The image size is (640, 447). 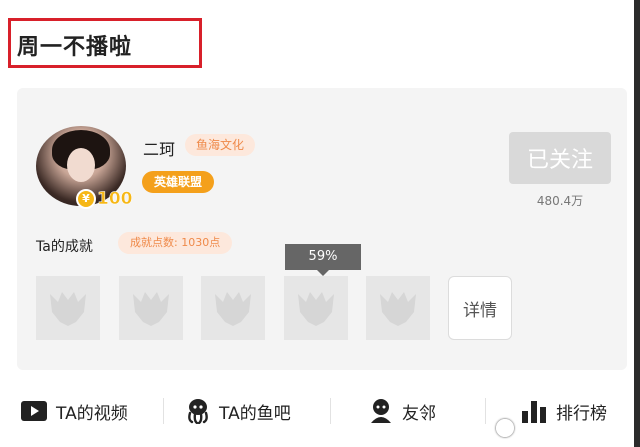 I want to click on watermark-logo-icon, so click(x=505, y=428).